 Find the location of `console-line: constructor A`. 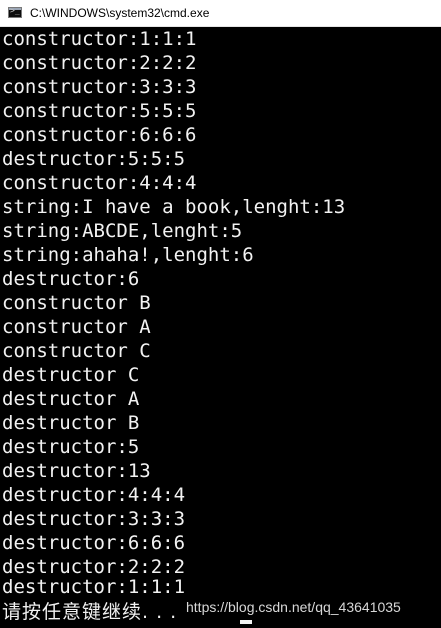

console-line: constructor A is located at coordinates (76, 327).